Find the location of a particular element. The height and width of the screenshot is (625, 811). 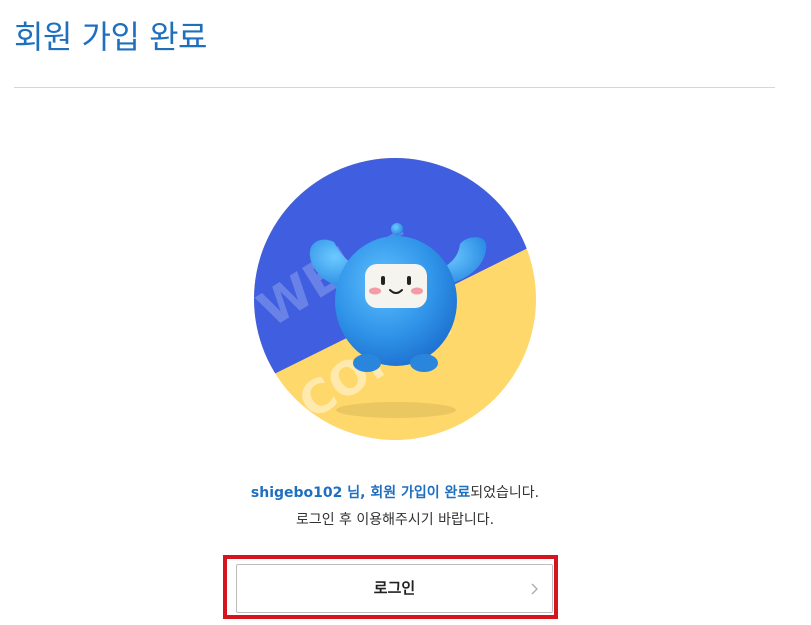

login-button: 로그인 is located at coordinates (394, 588).